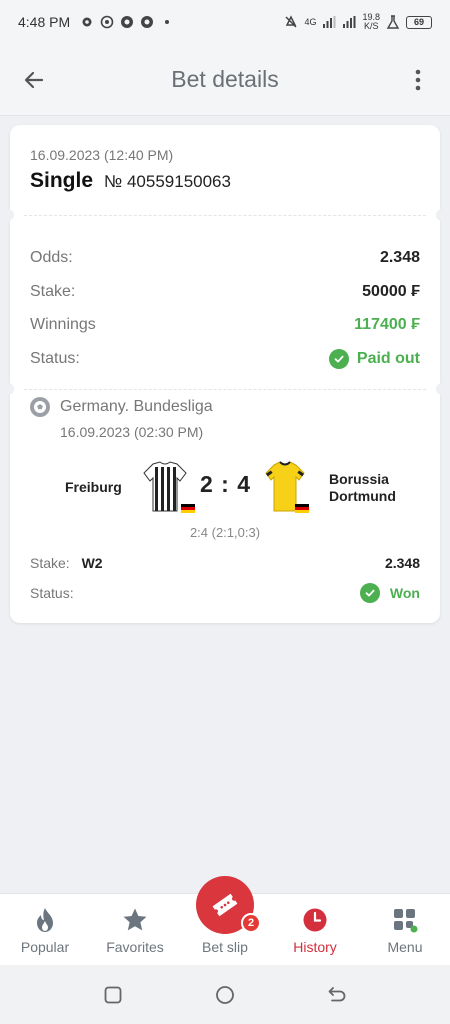 The height and width of the screenshot is (1024, 450). I want to click on event-status-label: Status:, so click(52, 593).